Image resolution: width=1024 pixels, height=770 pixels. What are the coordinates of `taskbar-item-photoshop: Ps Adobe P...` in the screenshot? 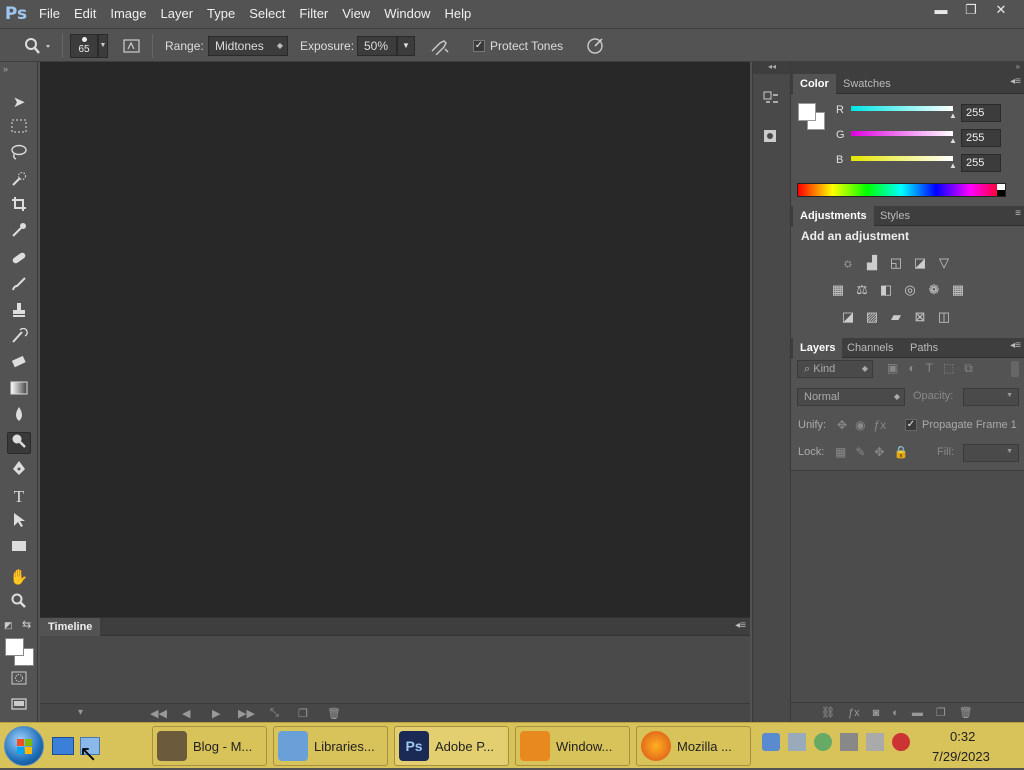 It's located at (451, 746).